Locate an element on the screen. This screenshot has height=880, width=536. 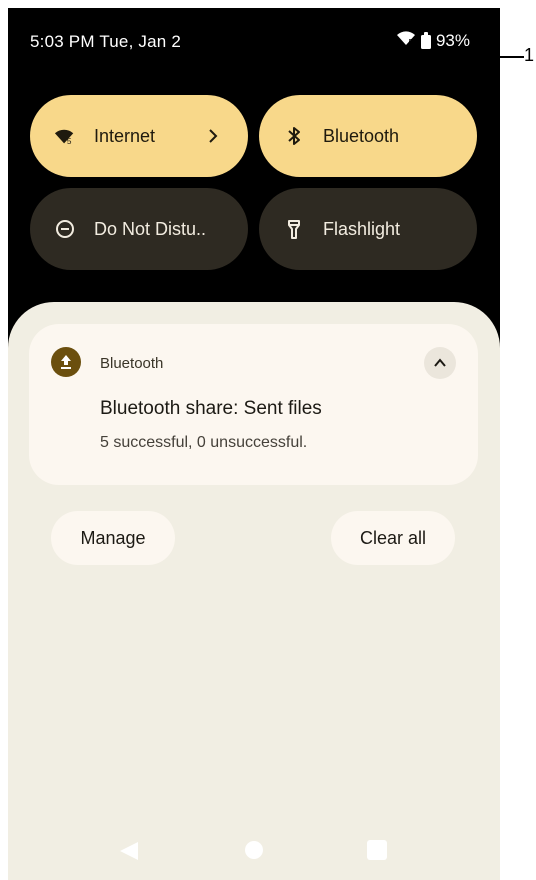
tile-label: Bluetooth is located at coordinates (361, 135).